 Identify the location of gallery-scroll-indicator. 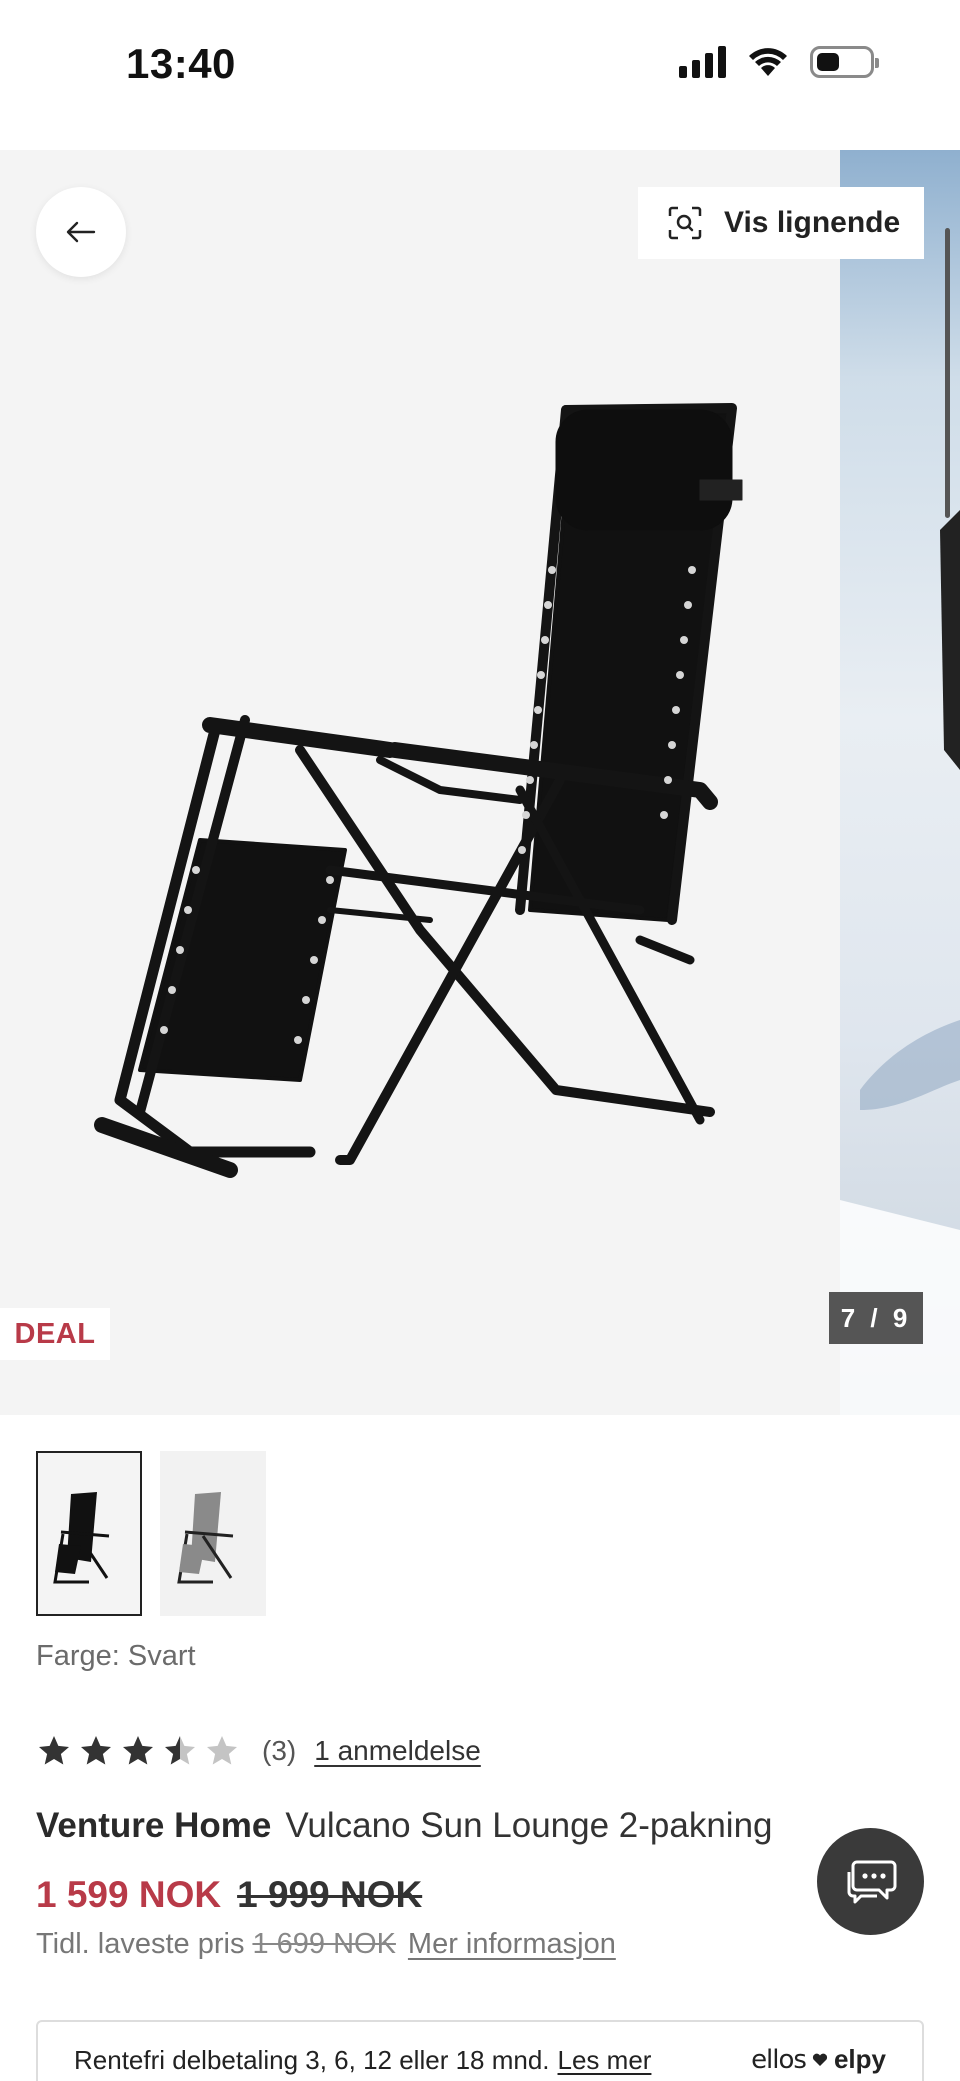
(947, 373).